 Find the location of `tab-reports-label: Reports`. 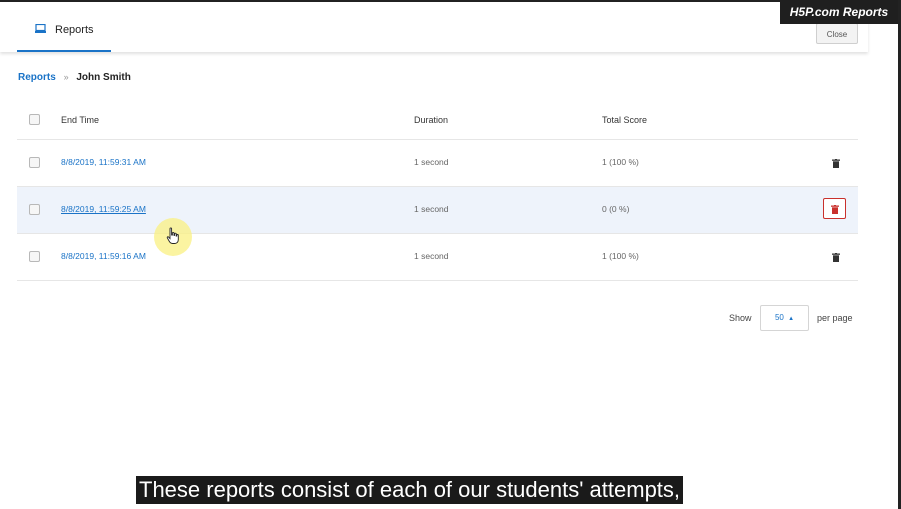

tab-reports-label: Reports is located at coordinates (74, 30).